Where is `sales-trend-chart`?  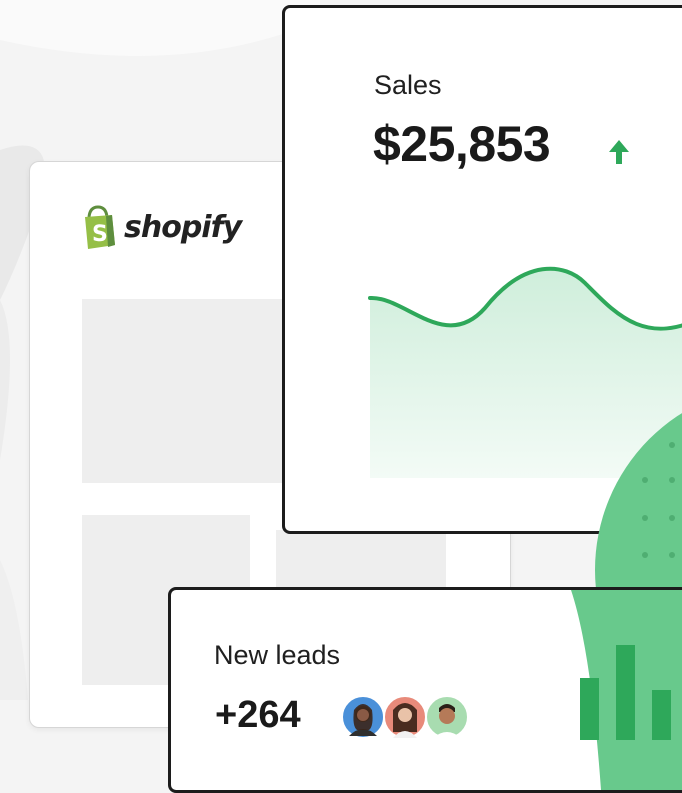 sales-trend-chart is located at coordinates (525, 372).